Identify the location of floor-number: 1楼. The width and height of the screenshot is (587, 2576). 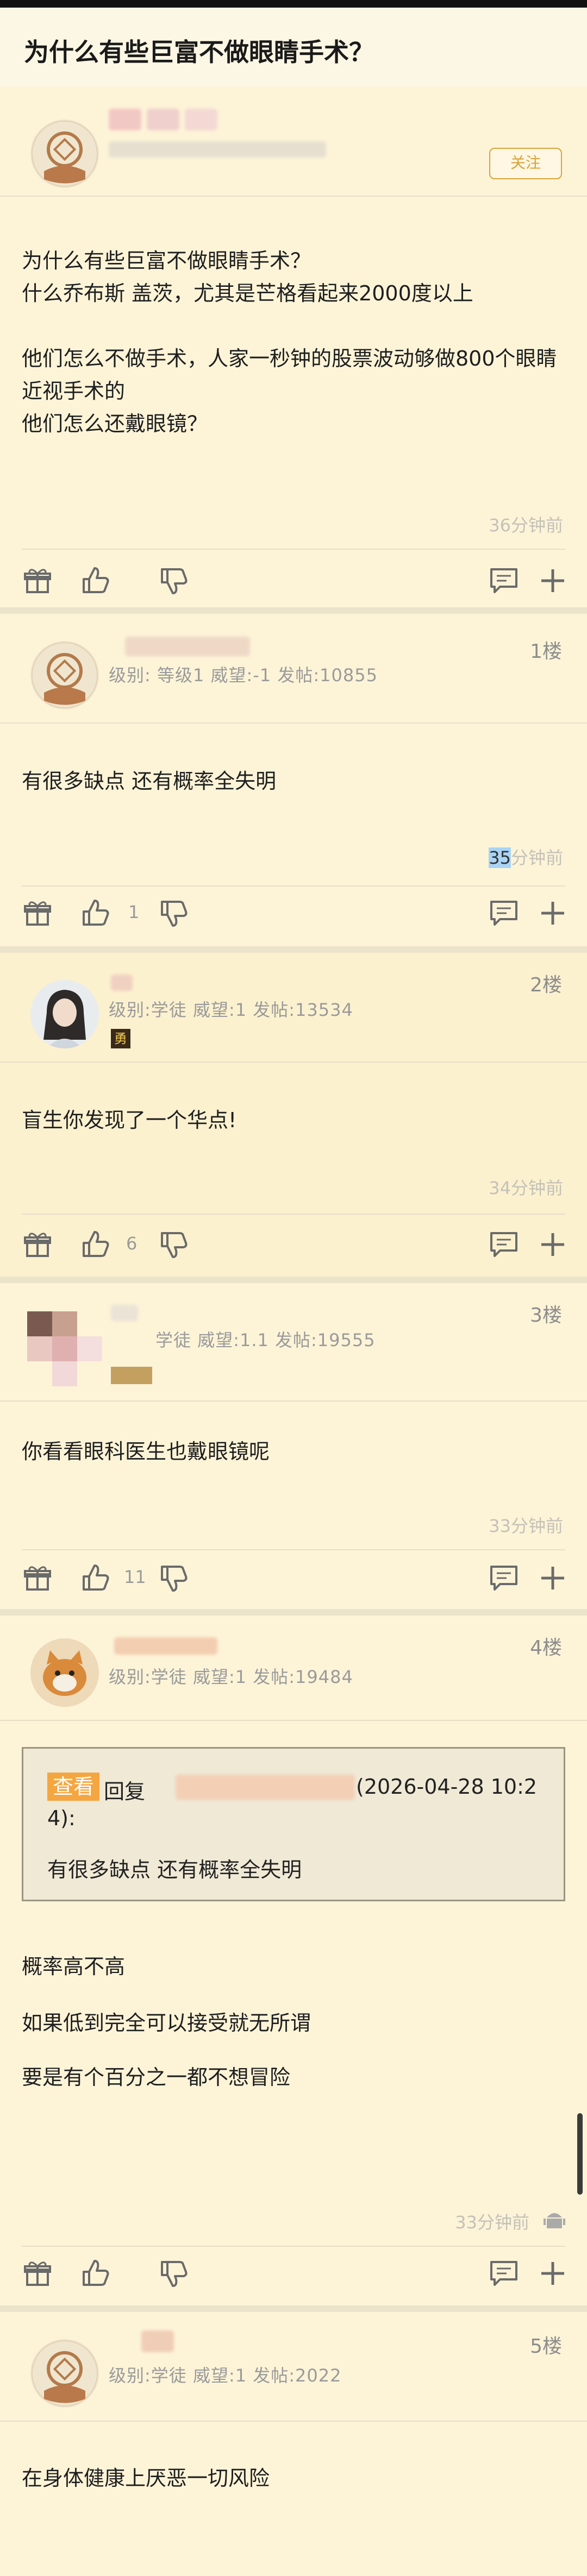
(546, 651).